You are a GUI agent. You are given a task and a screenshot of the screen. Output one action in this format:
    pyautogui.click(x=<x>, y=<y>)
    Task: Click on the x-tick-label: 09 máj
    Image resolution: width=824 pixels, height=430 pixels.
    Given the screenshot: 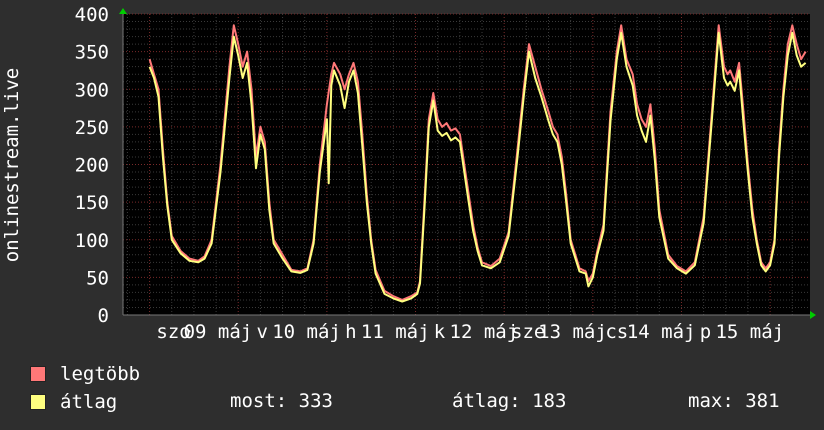 What is the action you would take?
    pyautogui.click(x=218, y=332)
    